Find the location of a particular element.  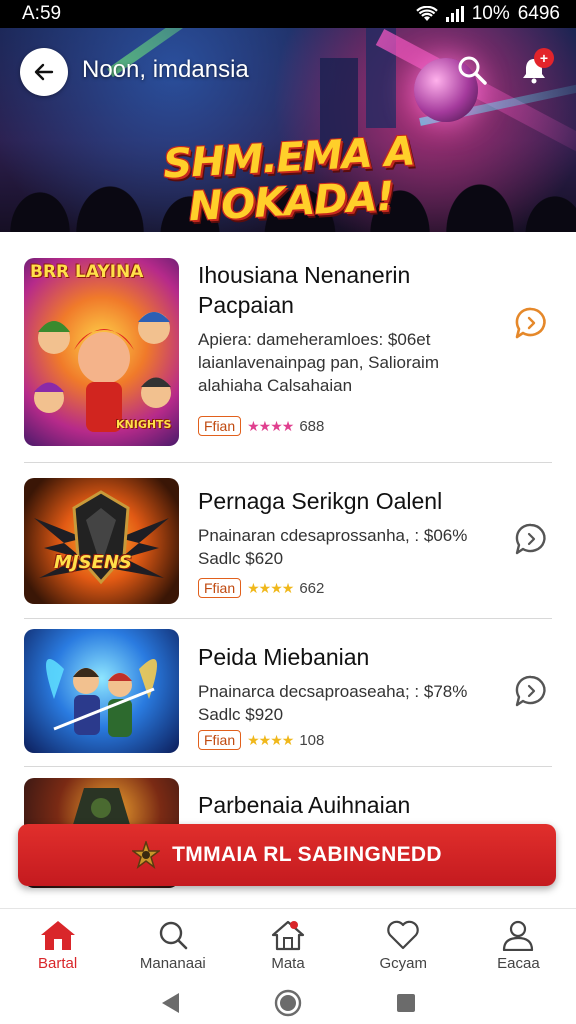

nav-item-mata: Mata is located at coordinates (287, 945).